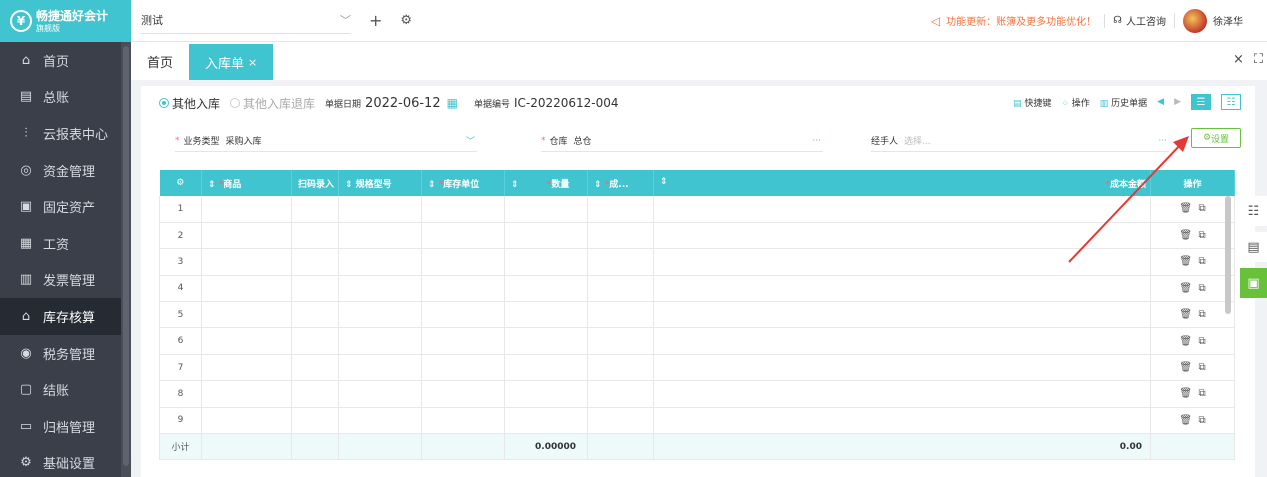  Describe the element at coordinates (697, 315) in the screenshot. I see `table-row: 5 🗑 ⧉` at that location.